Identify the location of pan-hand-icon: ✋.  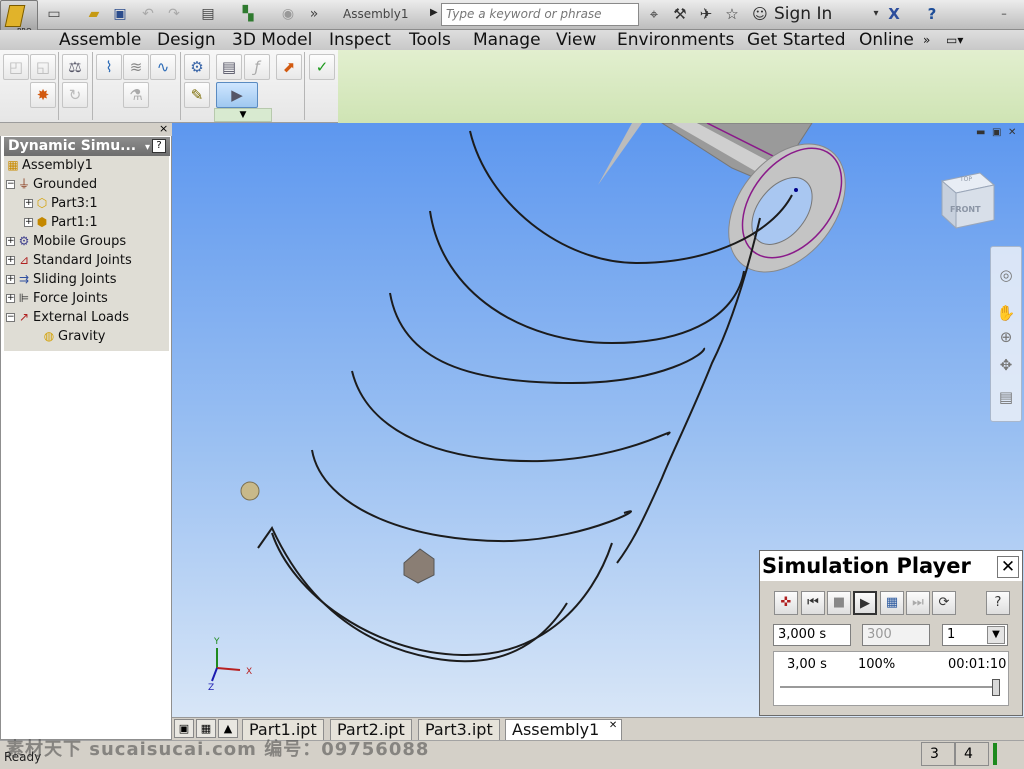
(1006, 313).